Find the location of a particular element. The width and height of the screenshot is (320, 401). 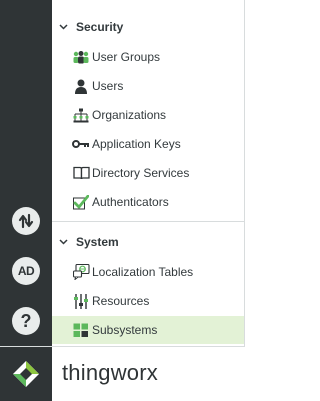

help-icon: ? is located at coordinates (26, 320).